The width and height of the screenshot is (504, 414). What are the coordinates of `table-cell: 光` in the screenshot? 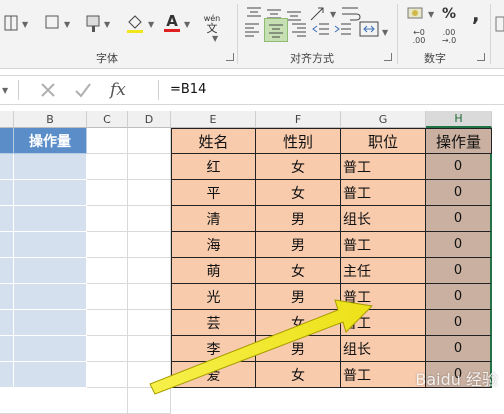 It's located at (213, 297).